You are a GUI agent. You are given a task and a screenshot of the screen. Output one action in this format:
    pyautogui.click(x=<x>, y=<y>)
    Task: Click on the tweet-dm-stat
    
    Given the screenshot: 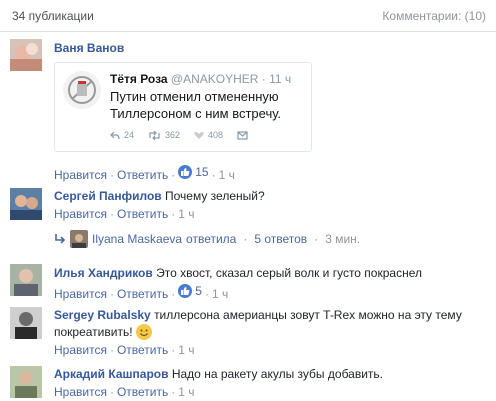 What is the action you would take?
    pyautogui.click(x=242, y=135)
    